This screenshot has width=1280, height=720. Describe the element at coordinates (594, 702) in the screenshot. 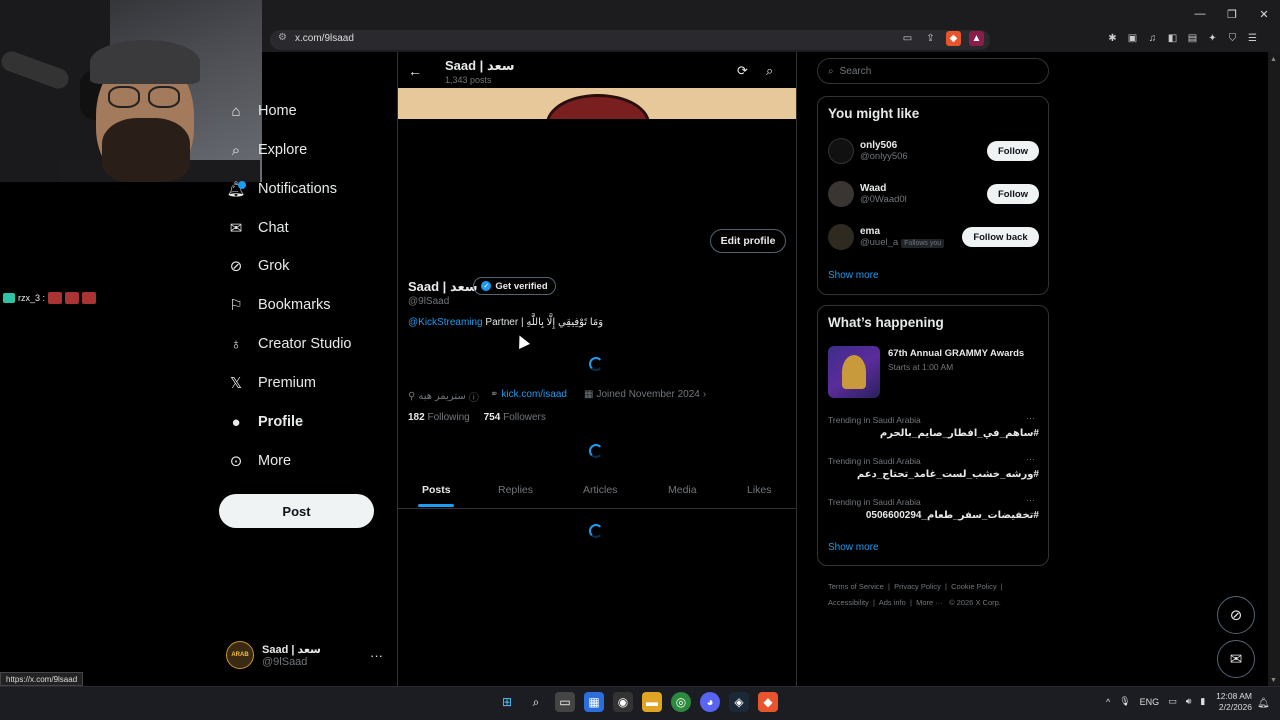

I see `store-icon: ▦` at that location.